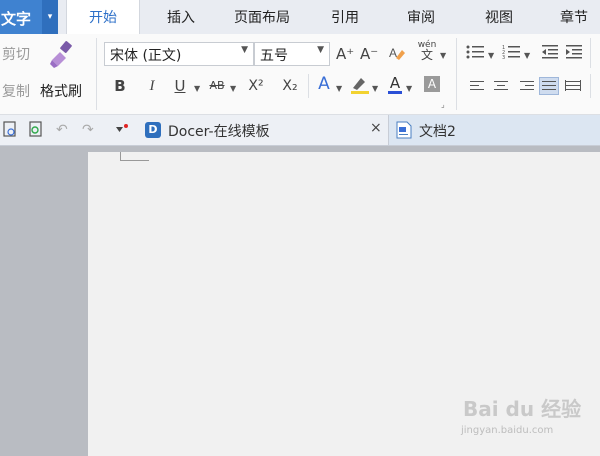 The image size is (600, 456). Describe the element at coordinates (507, 430) in the screenshot. I see `watermark-url: jingyan.baidu.com` at that location.